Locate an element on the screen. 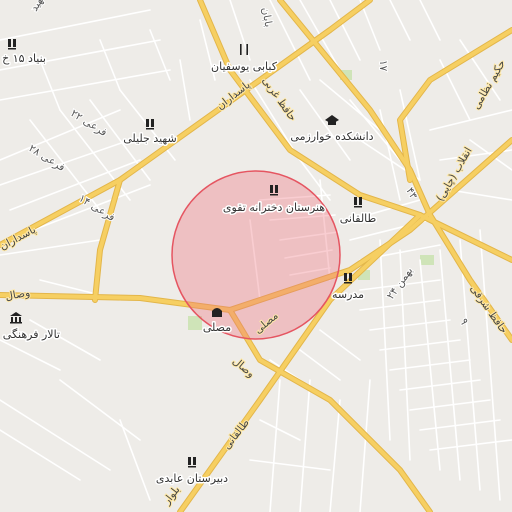  poi-label: طالقانی is located at coordinates (358, 218).